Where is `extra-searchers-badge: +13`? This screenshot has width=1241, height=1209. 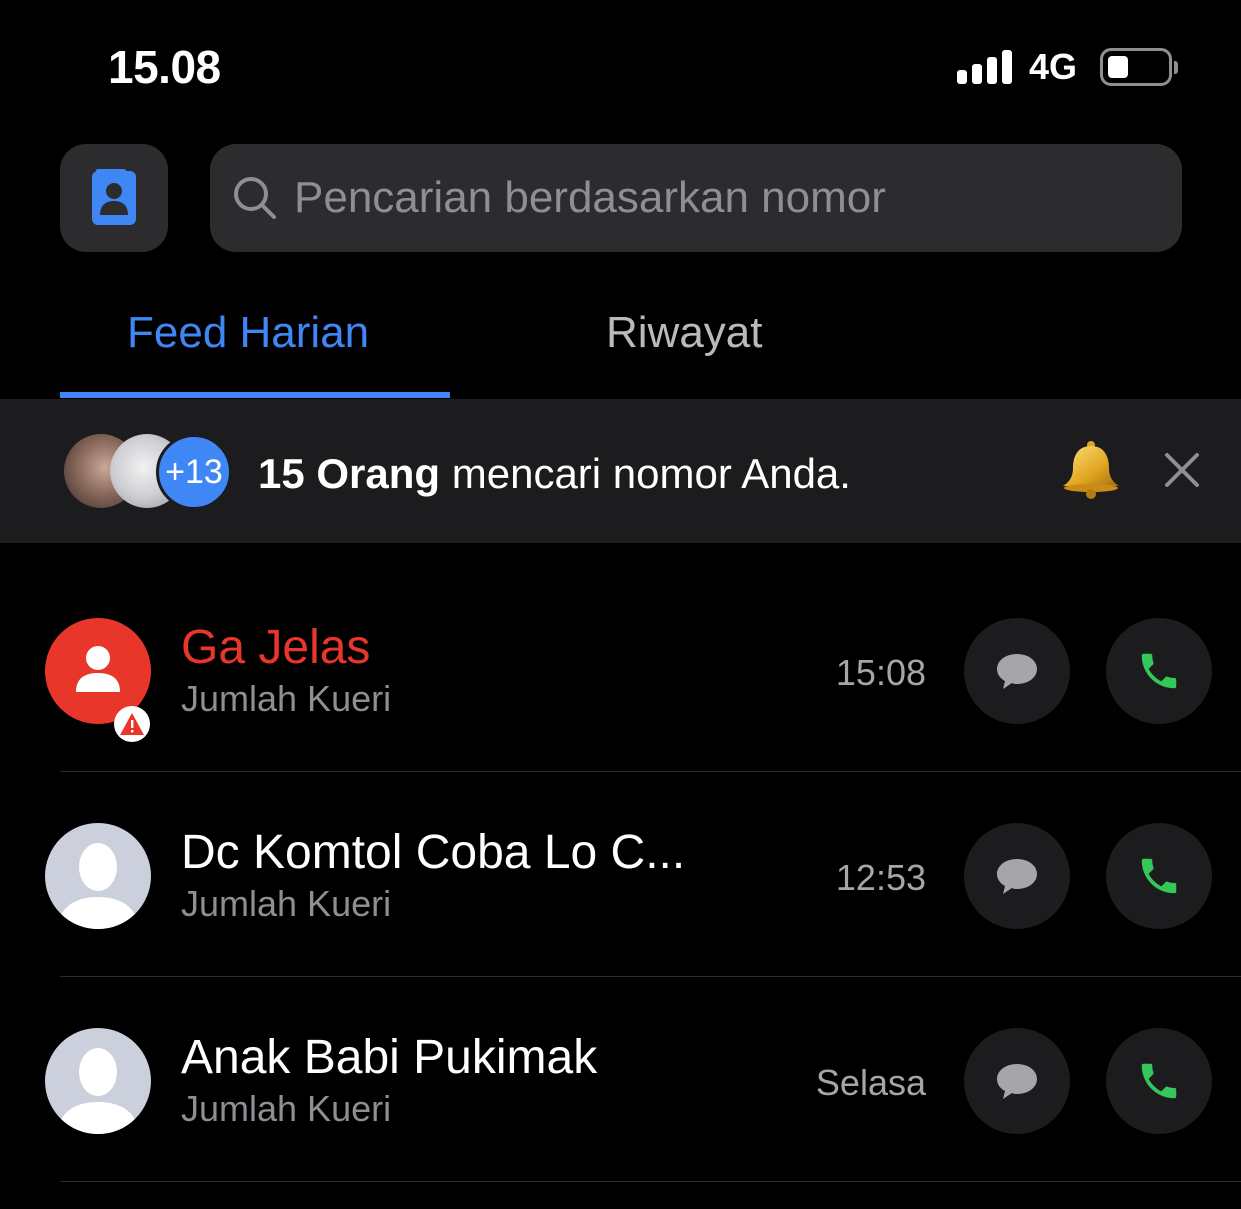 extra-searchers-badge: +13 is located at coordinates (194, 472).